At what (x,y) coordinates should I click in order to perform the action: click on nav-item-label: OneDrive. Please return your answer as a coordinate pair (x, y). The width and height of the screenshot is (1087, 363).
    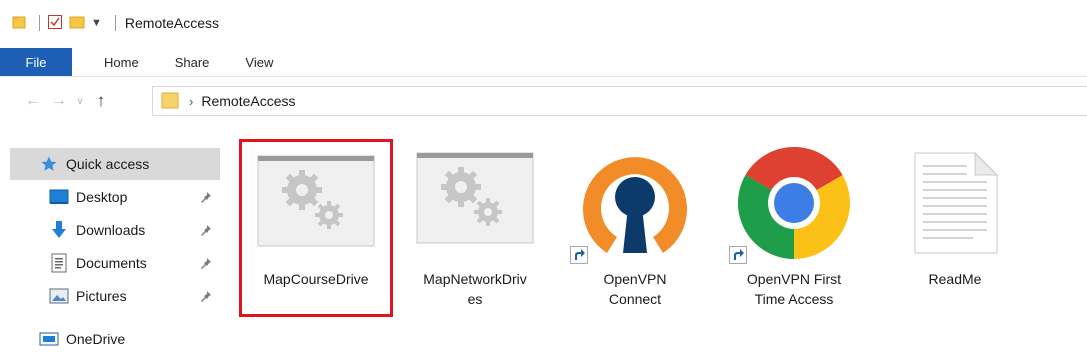
    Looking at the image, I should click on (96, 339).